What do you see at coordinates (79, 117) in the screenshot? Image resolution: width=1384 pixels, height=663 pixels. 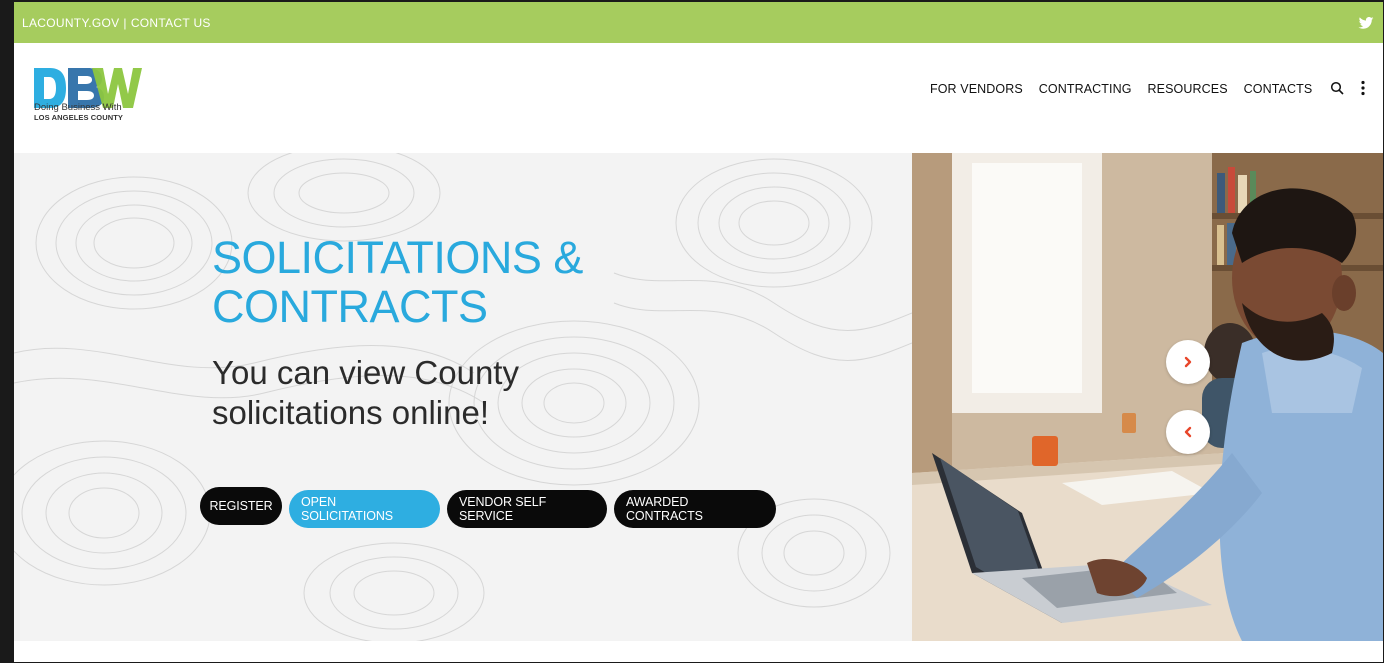 I see `logo-line2: LOS ANGELES COUNTY` at bounding box center [79, 117].